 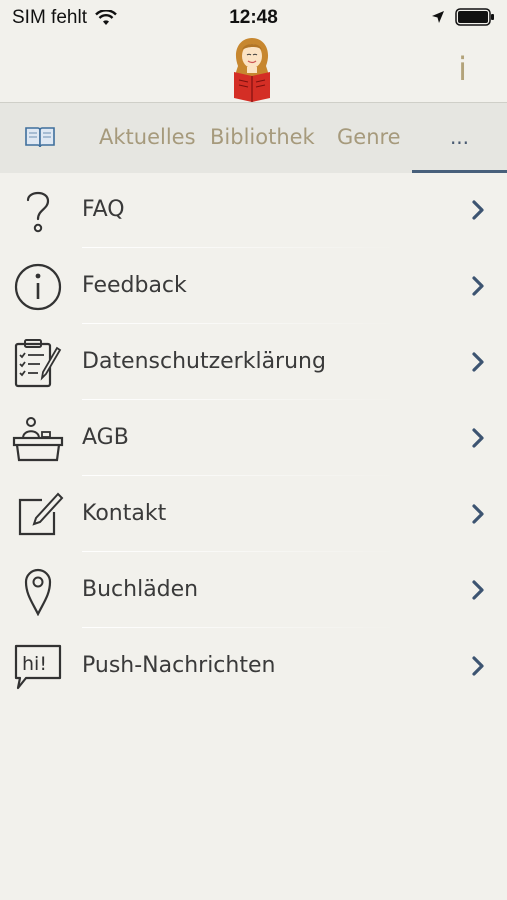 I want to click on tab-aktuelles: Aktuelles, so click(x=147, y=138).